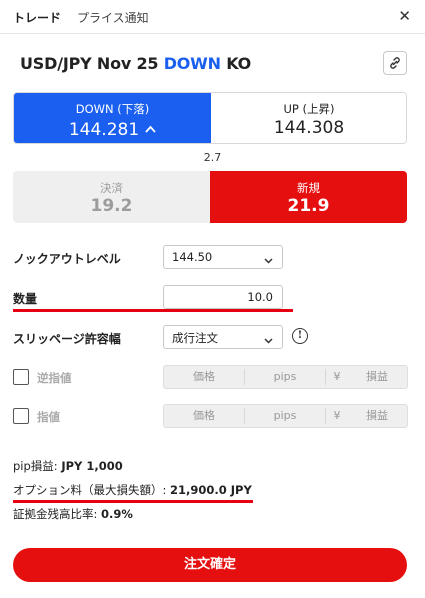 The image size is (425, 598). I want to click on margin-ratio-summary: 証拠金残高比率: 0.9%, so click(73, 514).